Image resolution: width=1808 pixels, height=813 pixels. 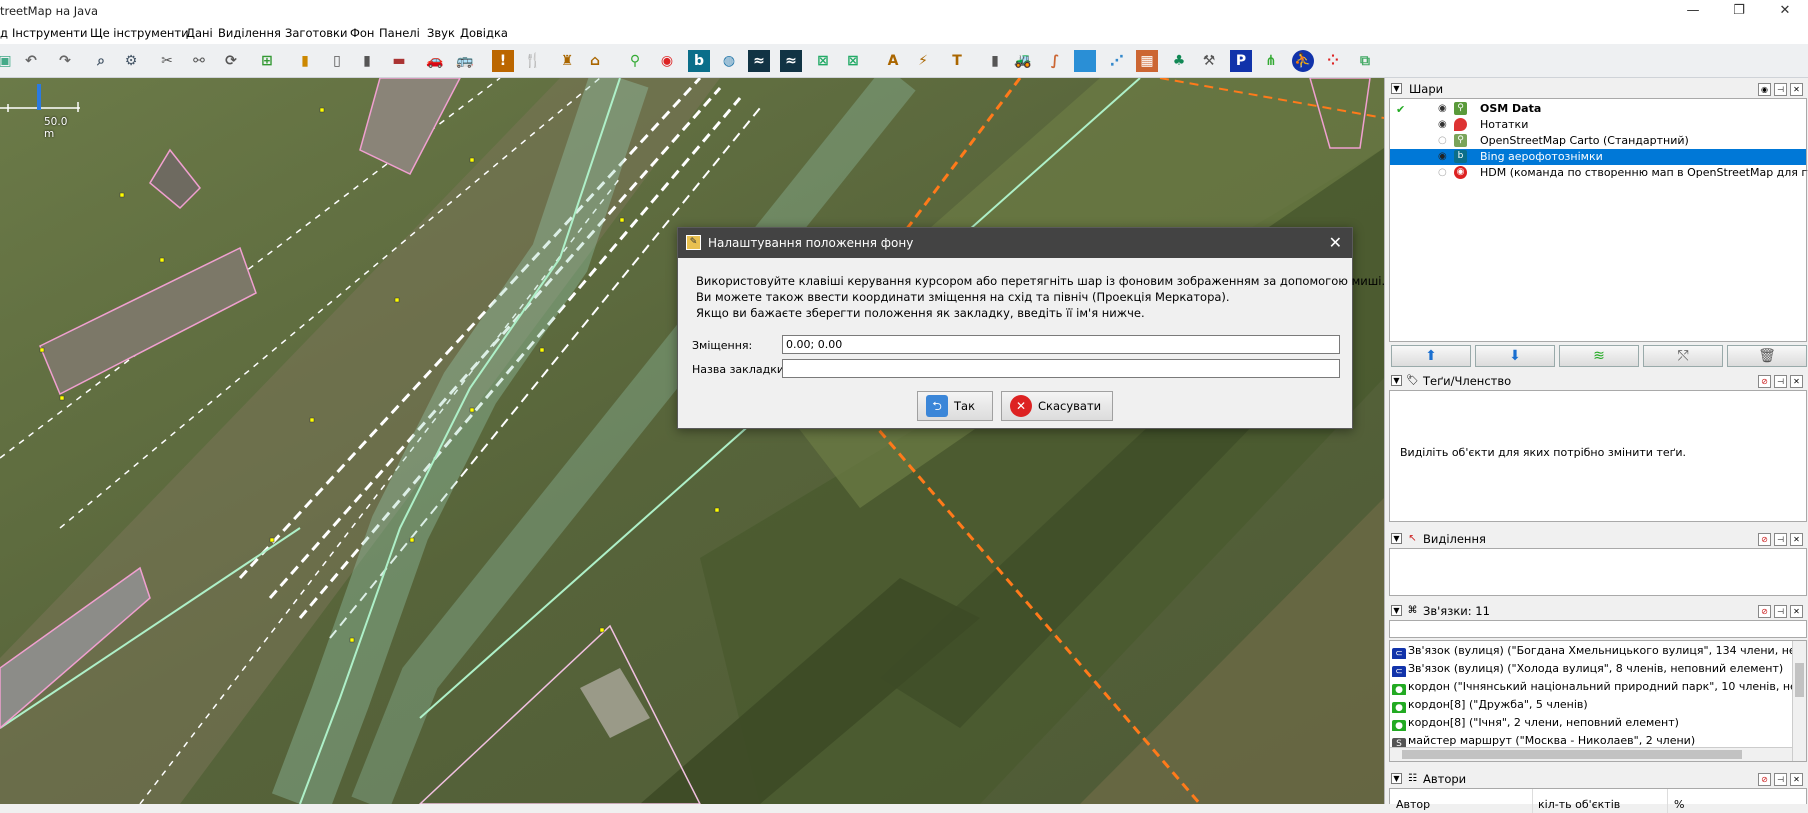 What do you see at coordinates (1023, 61) in the screenshot?
I see `tractor-icon: 🚜` at bounding box center [1023, 61].